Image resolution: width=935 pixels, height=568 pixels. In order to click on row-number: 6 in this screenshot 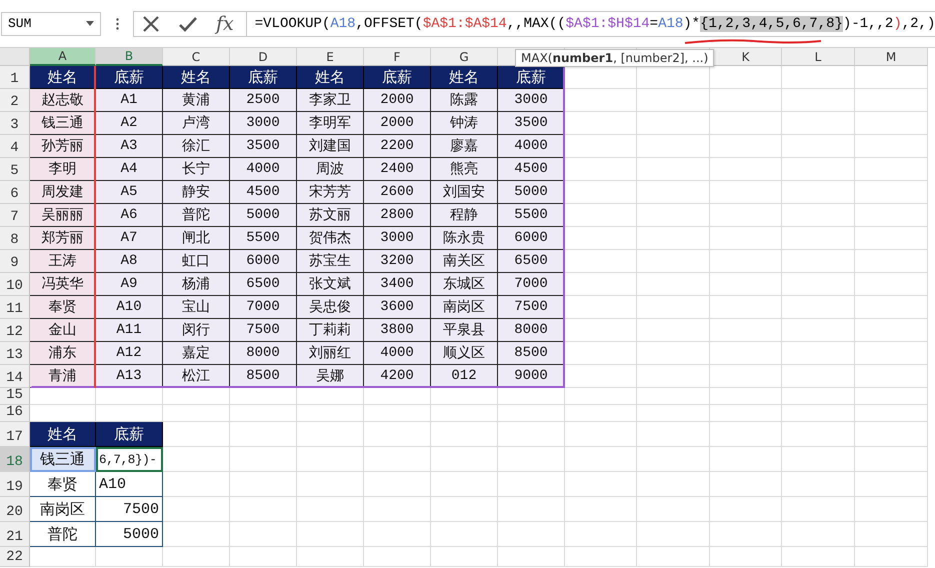, I will do `click(15, 192)`.